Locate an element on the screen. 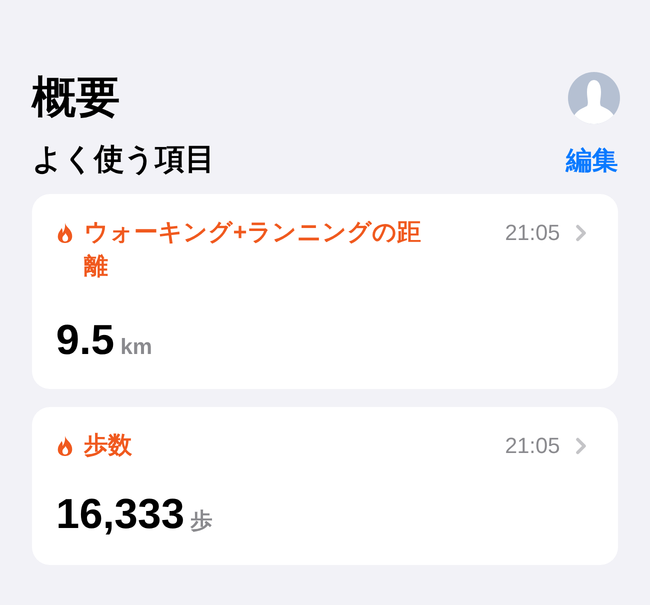  metric-unit: 歩 is located at coordinates (201, 521).